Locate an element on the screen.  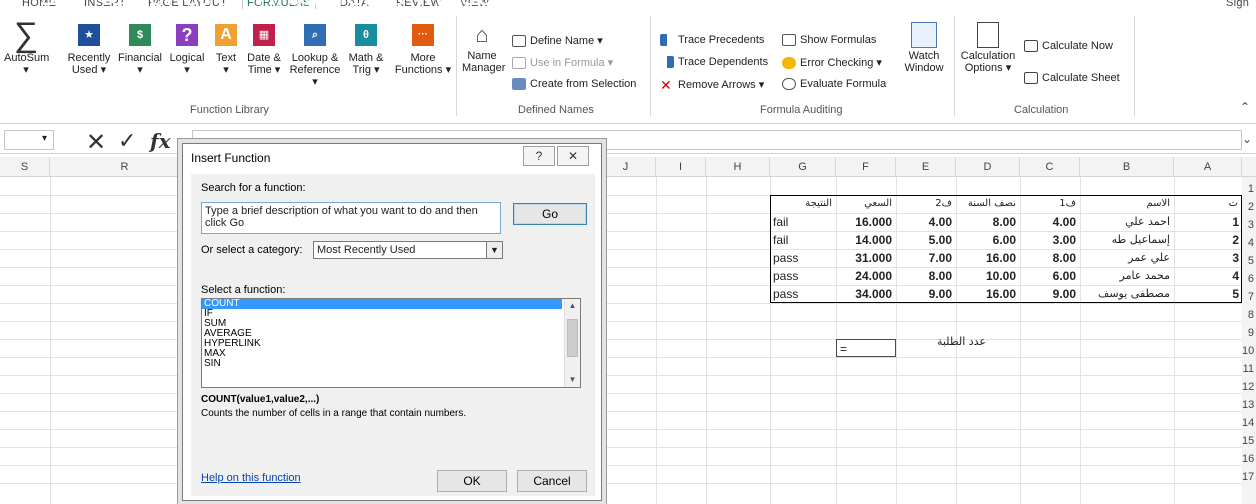
col-header-h: H is located at coordinates (738, 167).